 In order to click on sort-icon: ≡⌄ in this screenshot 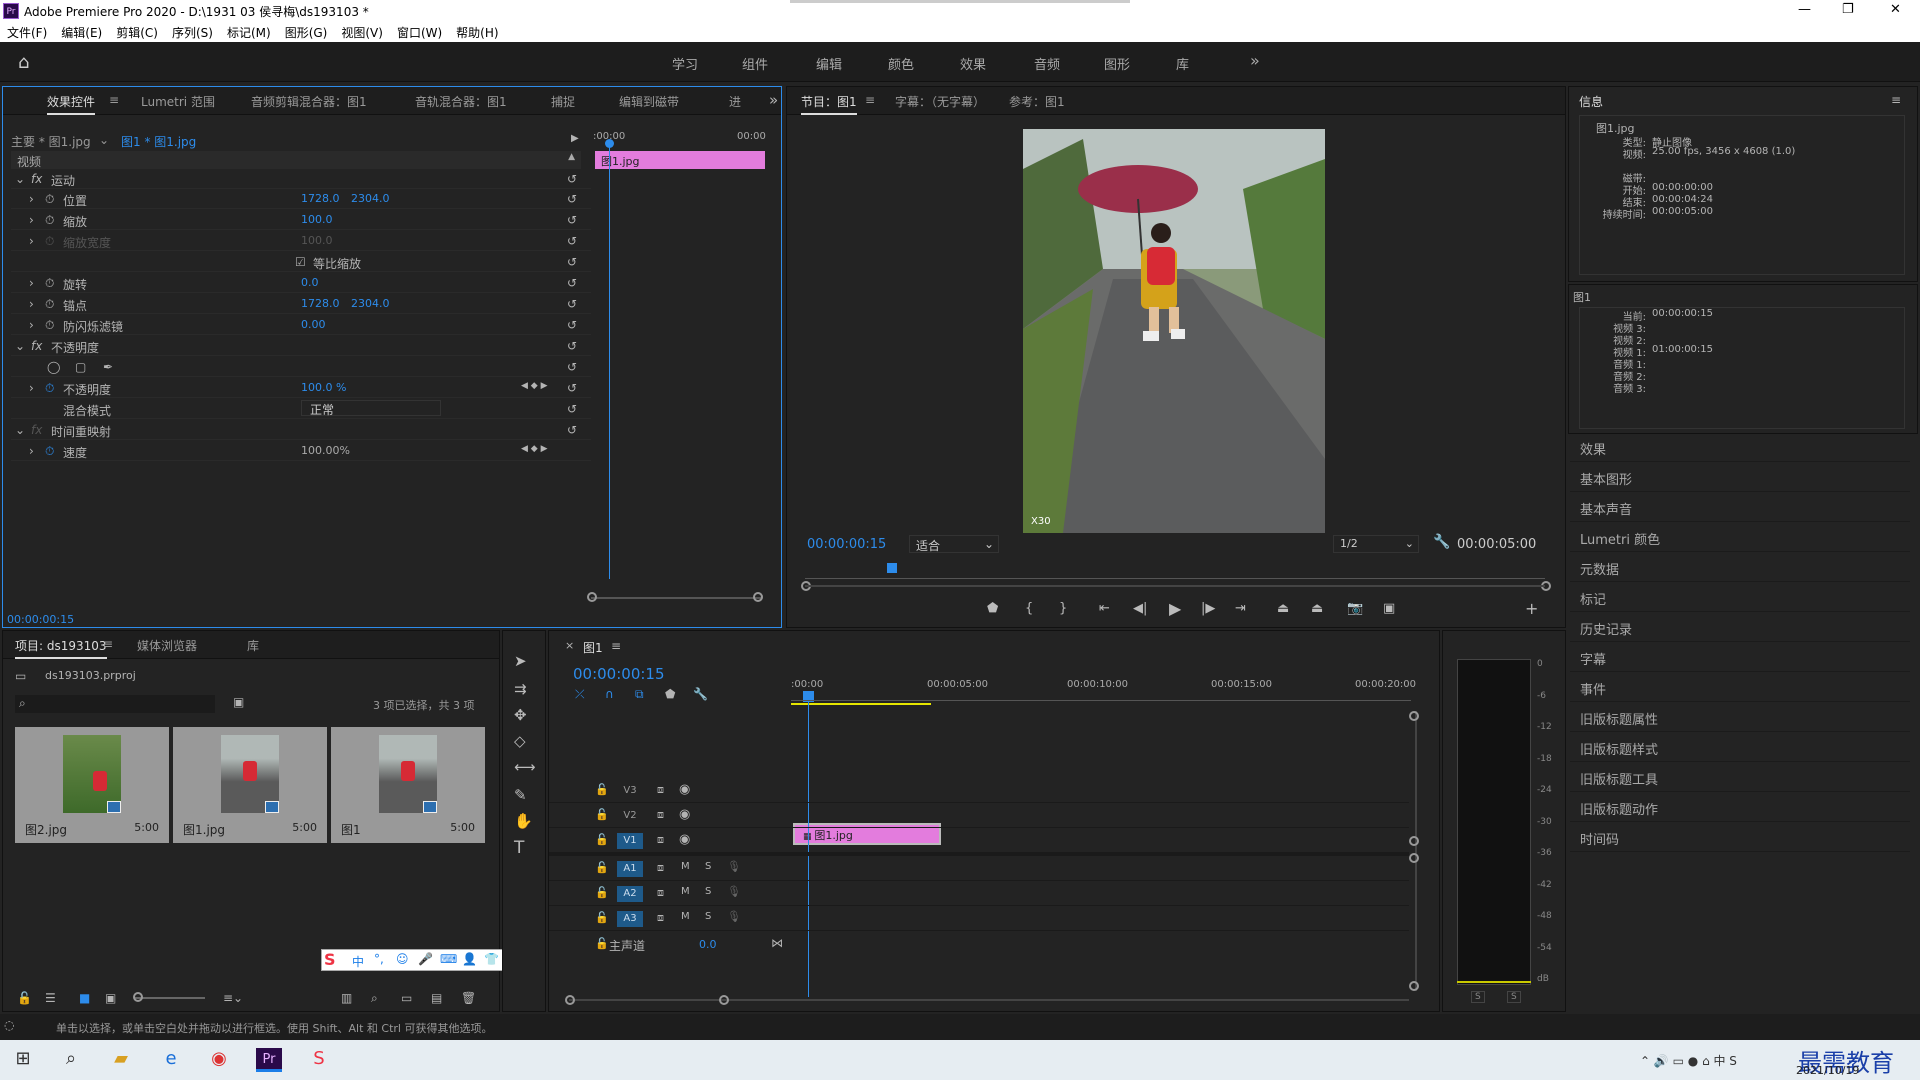, I will do `click(233, 998)`.